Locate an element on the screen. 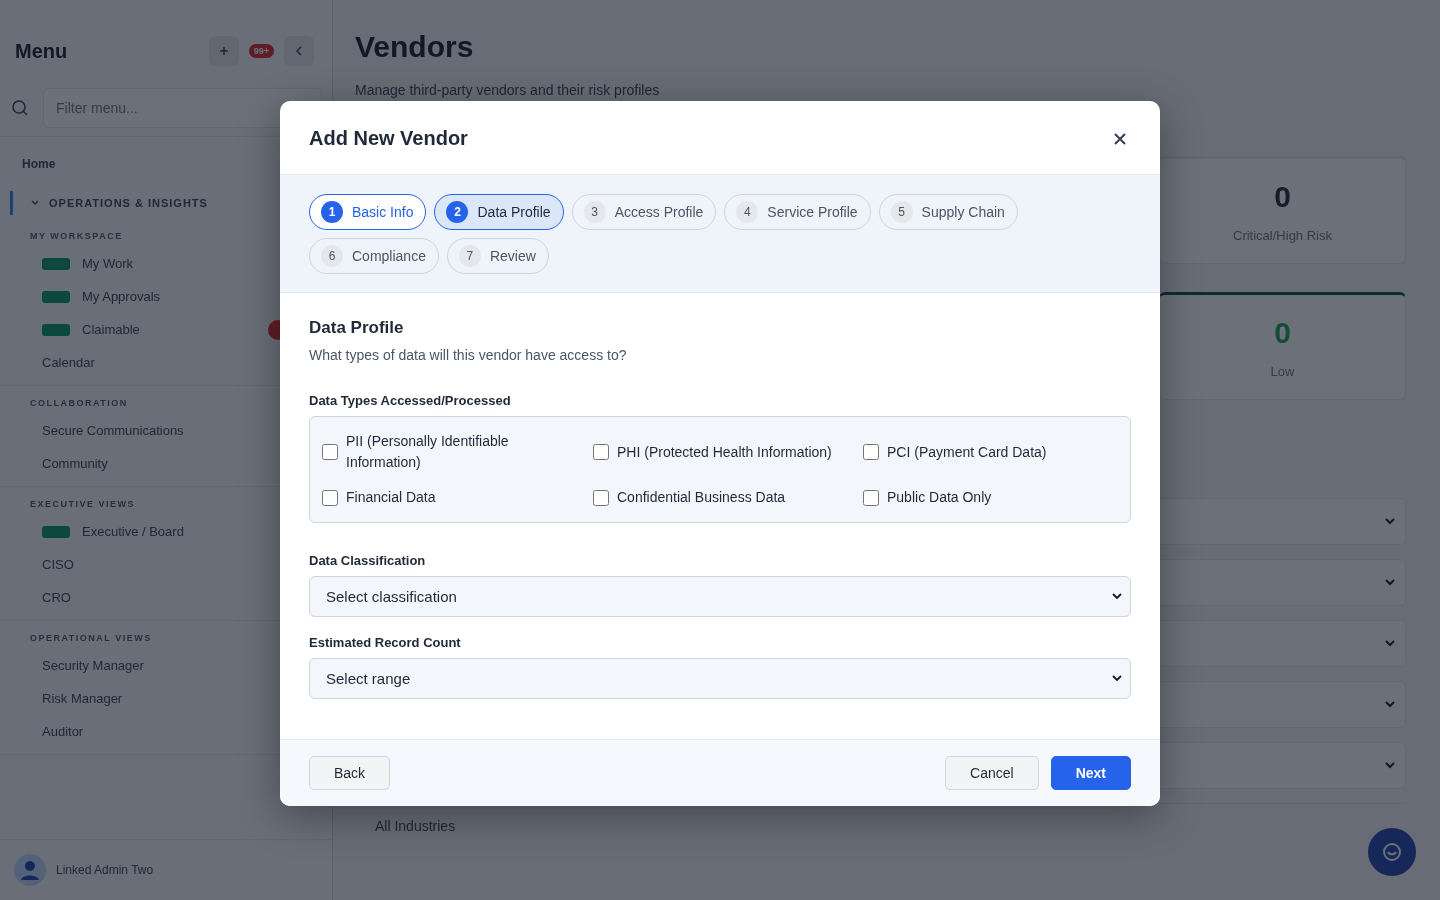 Image resolution: width=1440 pixels, height=900 pixels. menu-title: Menu is located at coordinates (41, 51).